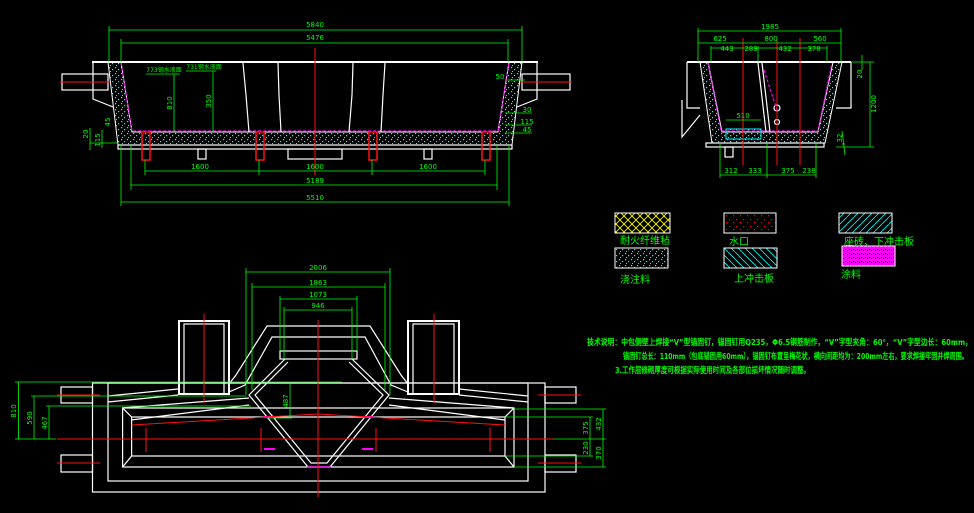 Image resolution: width=974 pixels, height=513 pixels. Describe the element at coordinates (209, 100) in the screenshot. I see `dim-350: 350` at that location.